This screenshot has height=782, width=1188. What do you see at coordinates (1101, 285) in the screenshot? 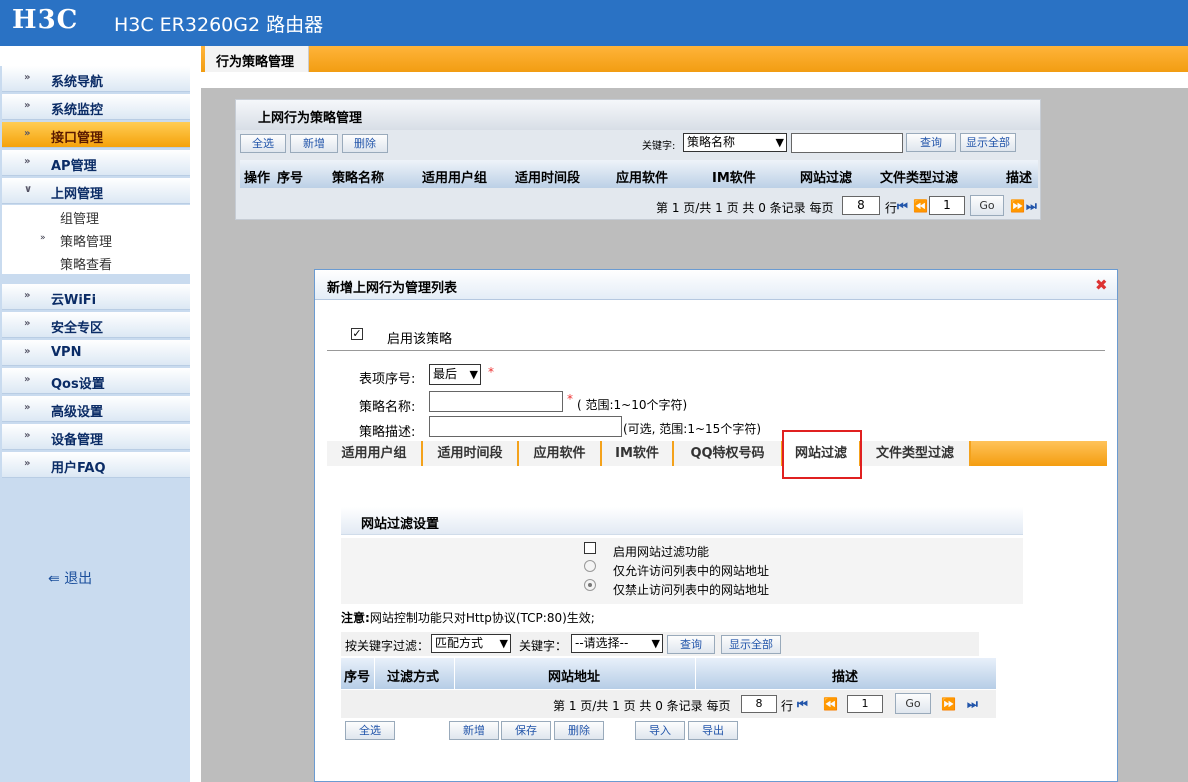
I see `close-icon: ✖` at bounding box center [1101, 285].